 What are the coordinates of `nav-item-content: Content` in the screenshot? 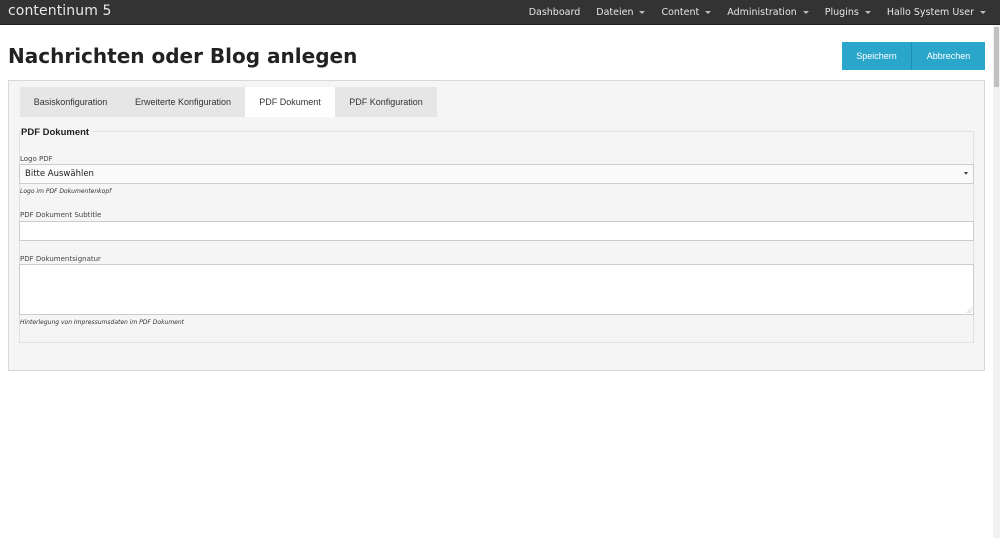 It's located at (686, 12).